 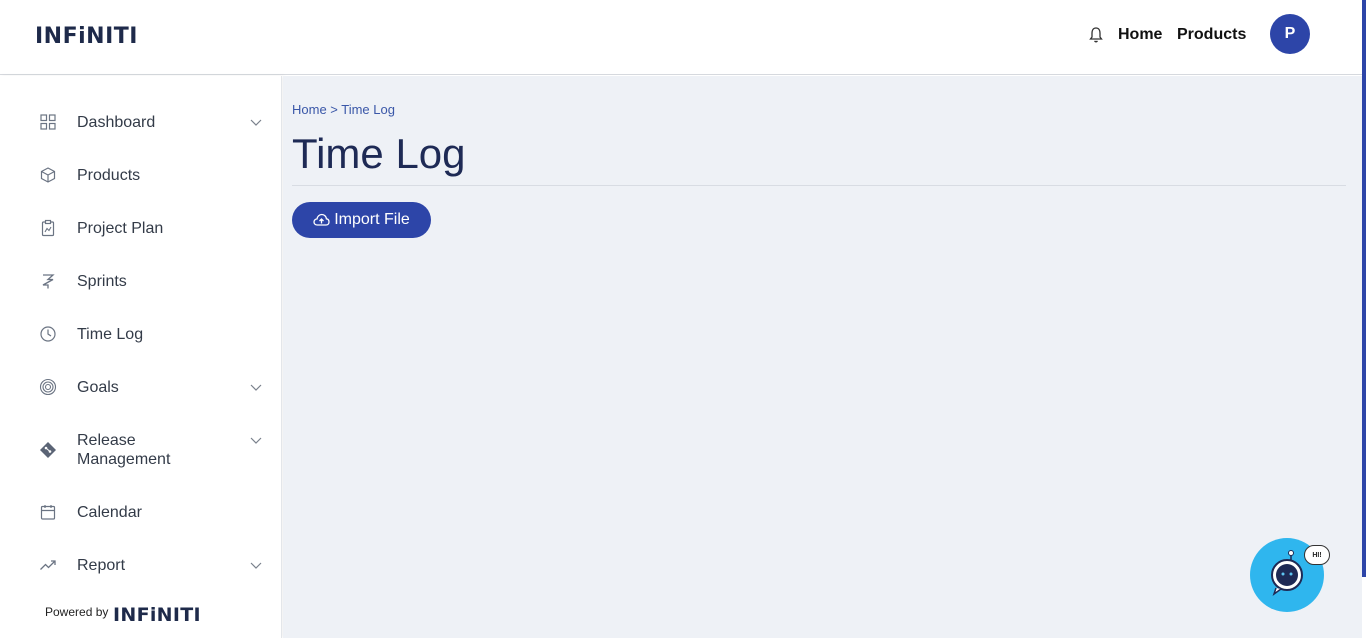 I want to click on grid-icon, so click(x=48, y=122).